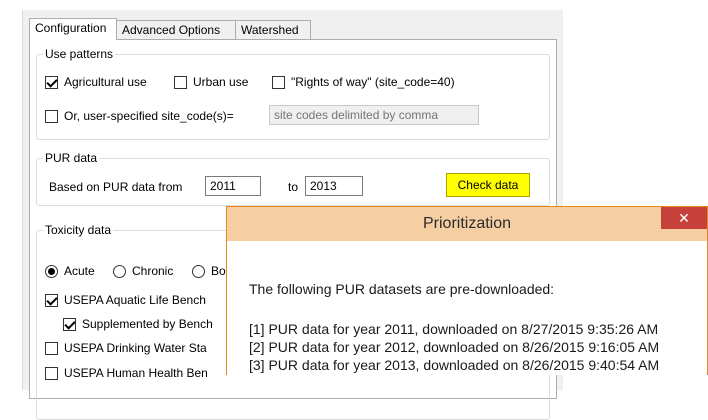  Describe the element at coordinates (51, 348) in the screenshot. I see `usepa-drinking-checkbox` at that location.